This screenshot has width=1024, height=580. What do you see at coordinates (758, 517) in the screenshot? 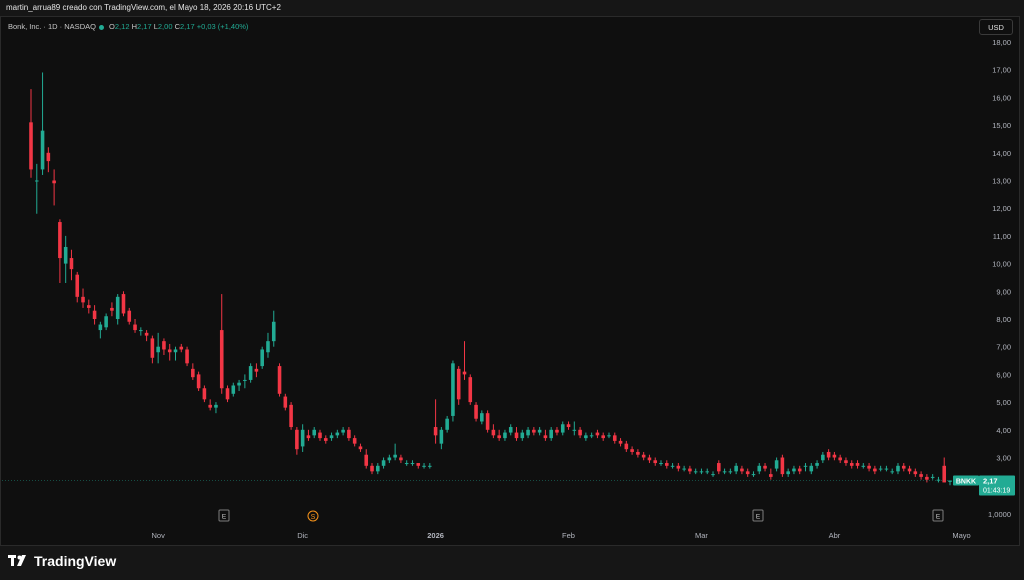
I see `event-marker-label: E` at bounding box center [758, 517].